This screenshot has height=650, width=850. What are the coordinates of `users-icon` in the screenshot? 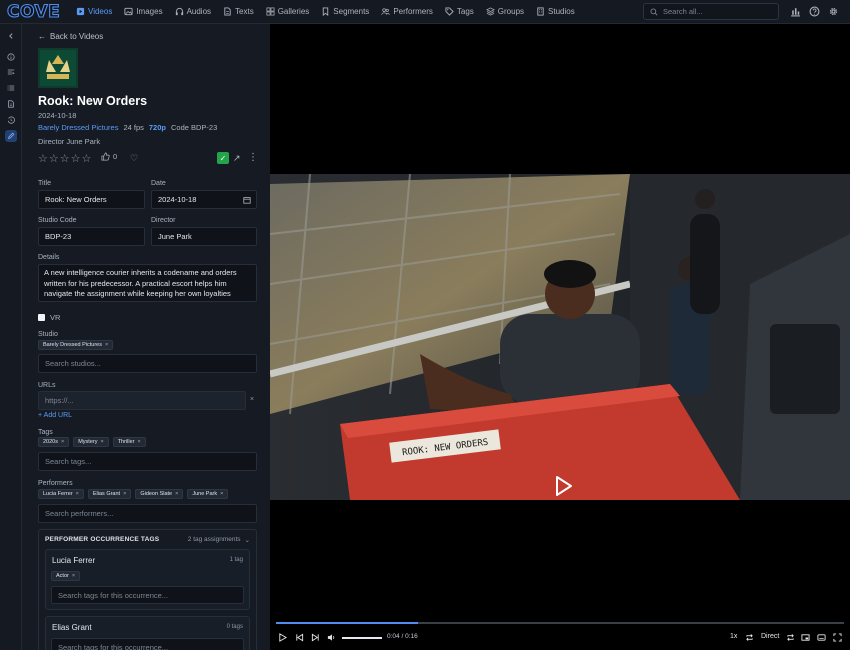 It's located at (386, 11).